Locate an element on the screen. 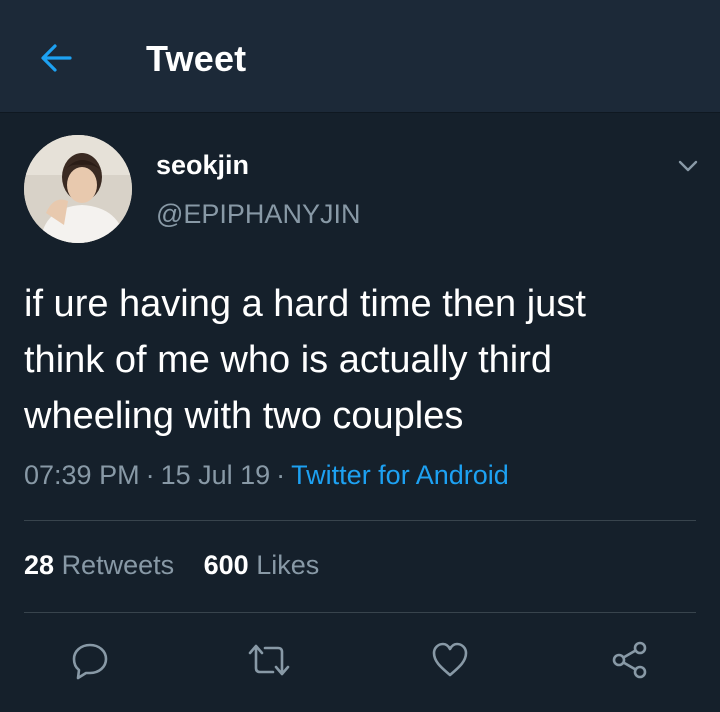 This screenshot has width=720, height=712. reply-button is located at coordinates (90, 660).